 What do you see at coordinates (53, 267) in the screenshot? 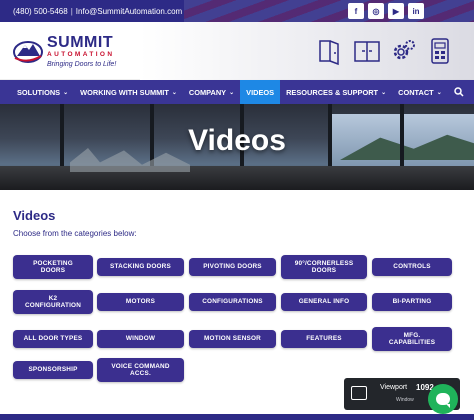
I see `category-button: POCKETING DOORS` at bounding box center [53, 267].